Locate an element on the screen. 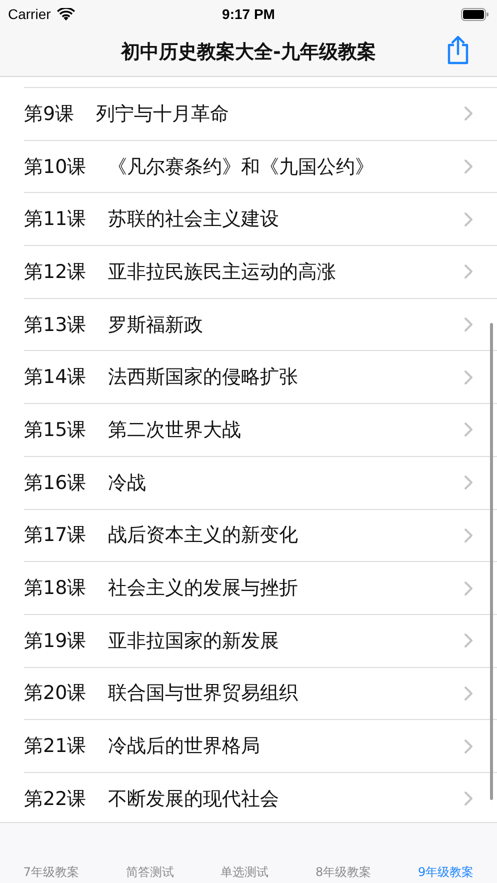 This screenshot has height=883, width=497. lesson-number: 第13课 is located at coordinates (55, 325).